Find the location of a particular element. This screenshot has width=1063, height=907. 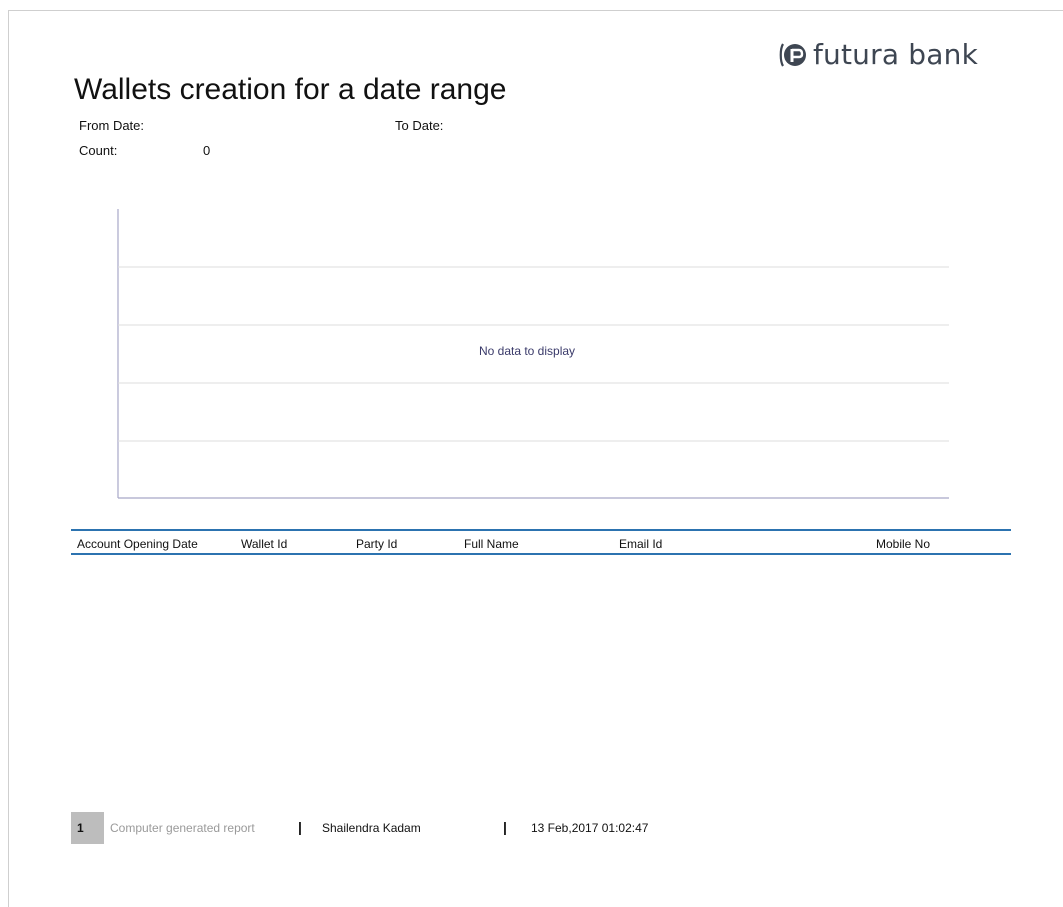

page-number-box: 1 is located at coordinates (87, 828).